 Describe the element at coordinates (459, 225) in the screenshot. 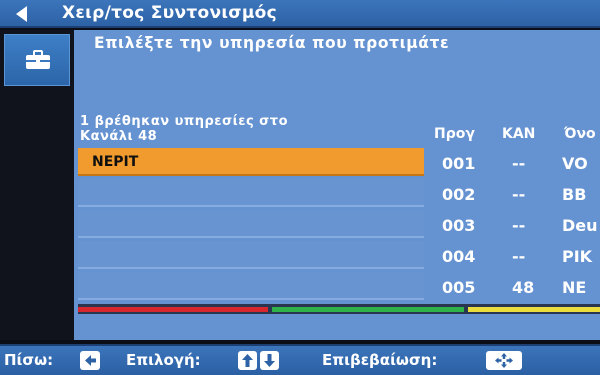

I see `channel-prog: 003` at that location.